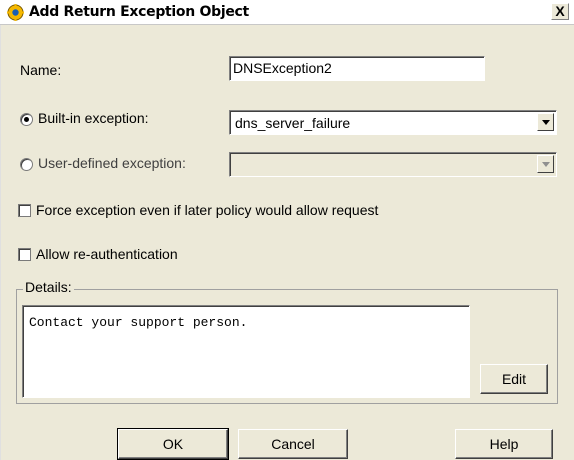  Describe the element at coordinates (41, 70) in the screenshot. I see `name-label: Name:` at that location.